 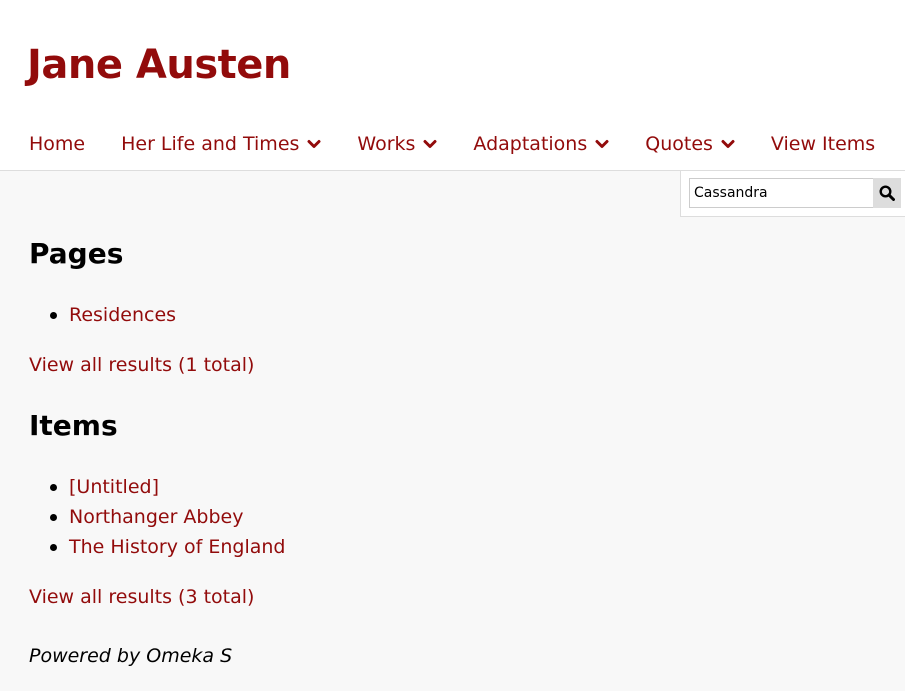 I want to click on list-item: Residences, so click(x=359, y=315).